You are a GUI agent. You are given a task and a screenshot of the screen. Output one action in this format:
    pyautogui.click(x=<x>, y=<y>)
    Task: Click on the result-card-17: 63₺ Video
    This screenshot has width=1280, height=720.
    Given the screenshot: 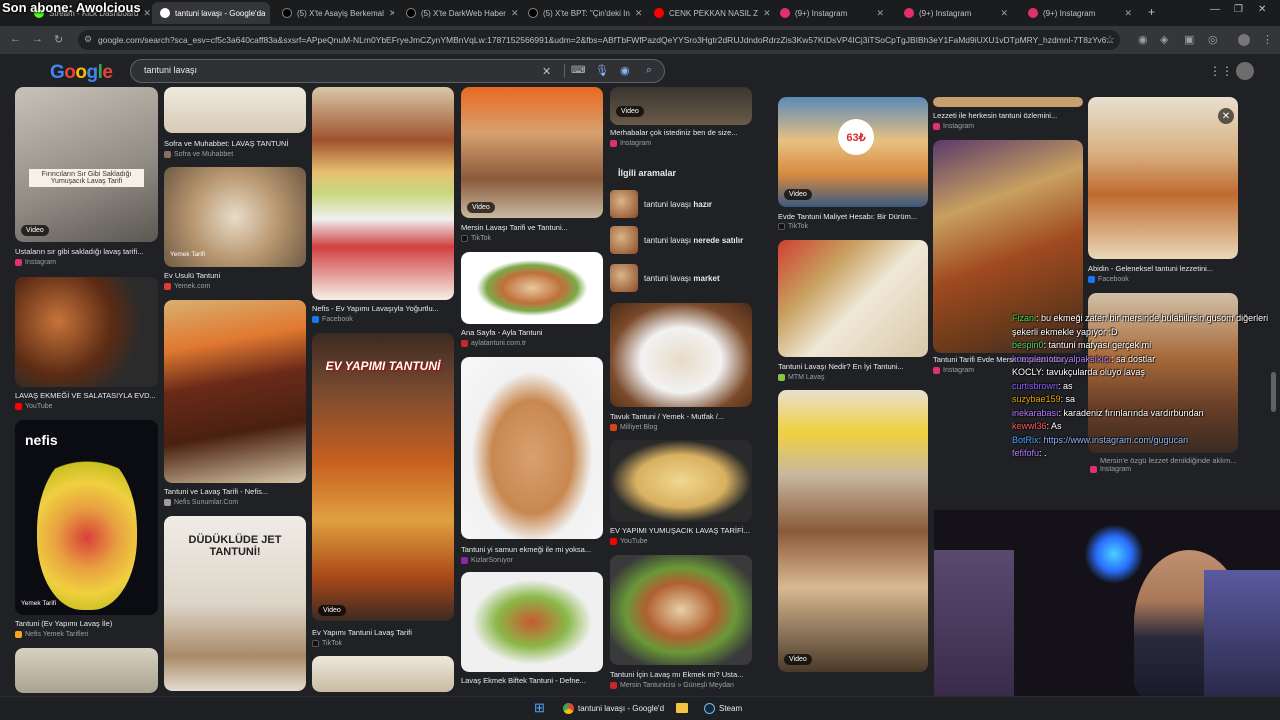 What is the action you would take?
    pyautogui.click(x=853, y=152)
    